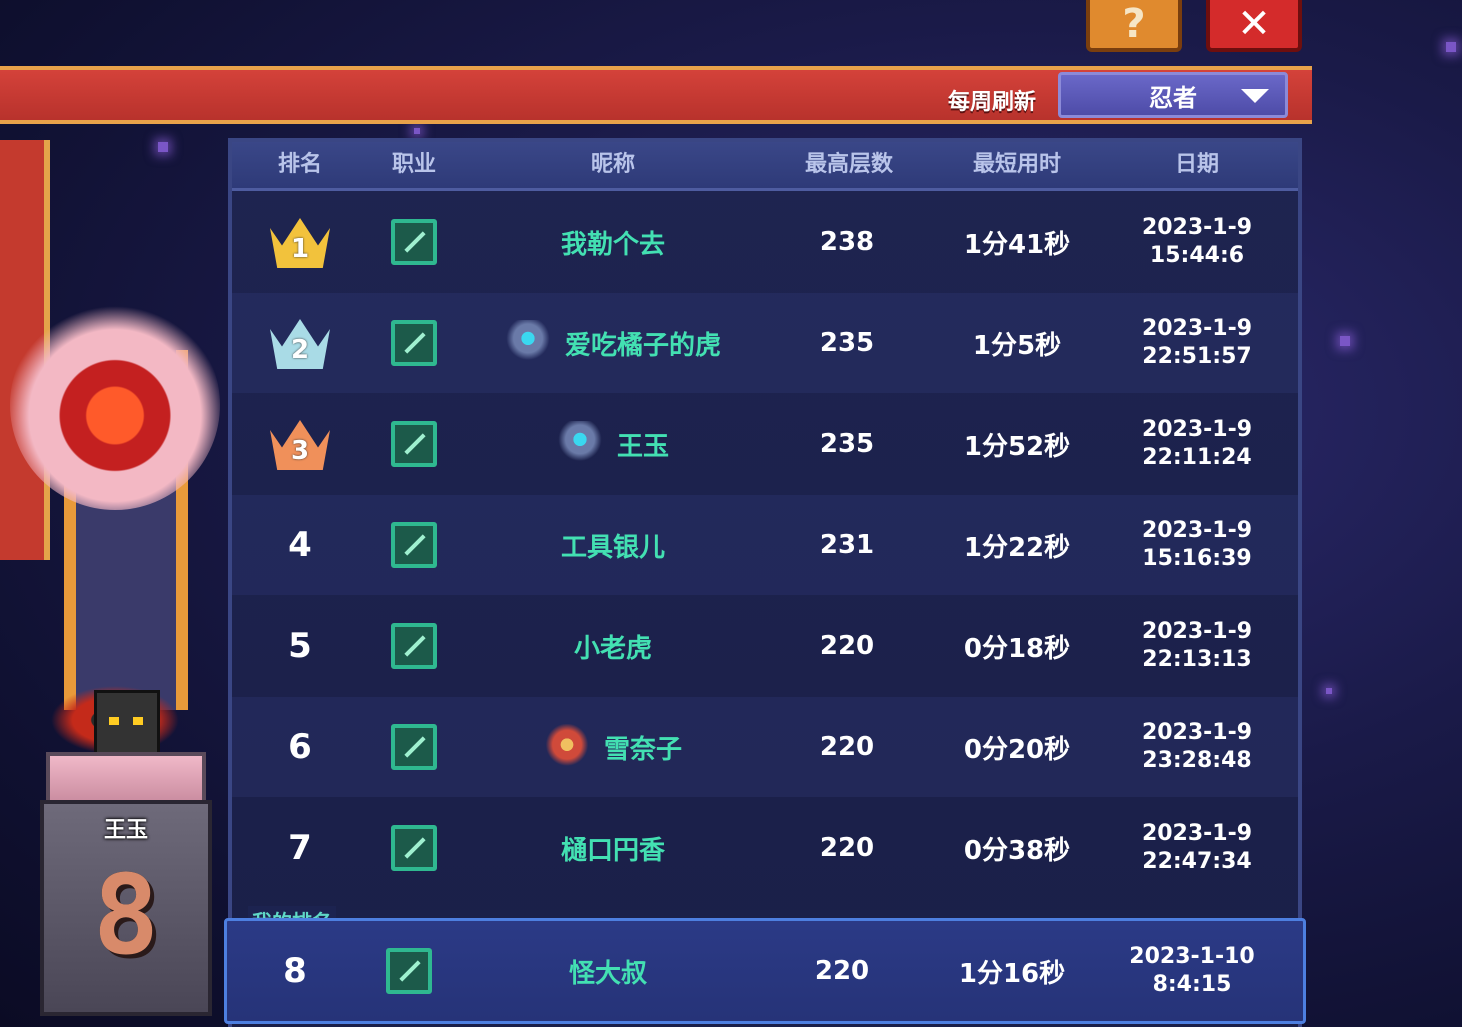 Image resolution: width=1462 pixels, height=1027 pixels. What do you see at coordinates (126, 915) in the screenshot?
I see `pedestal-rank-number: 8` at bounding box center [126, 915].